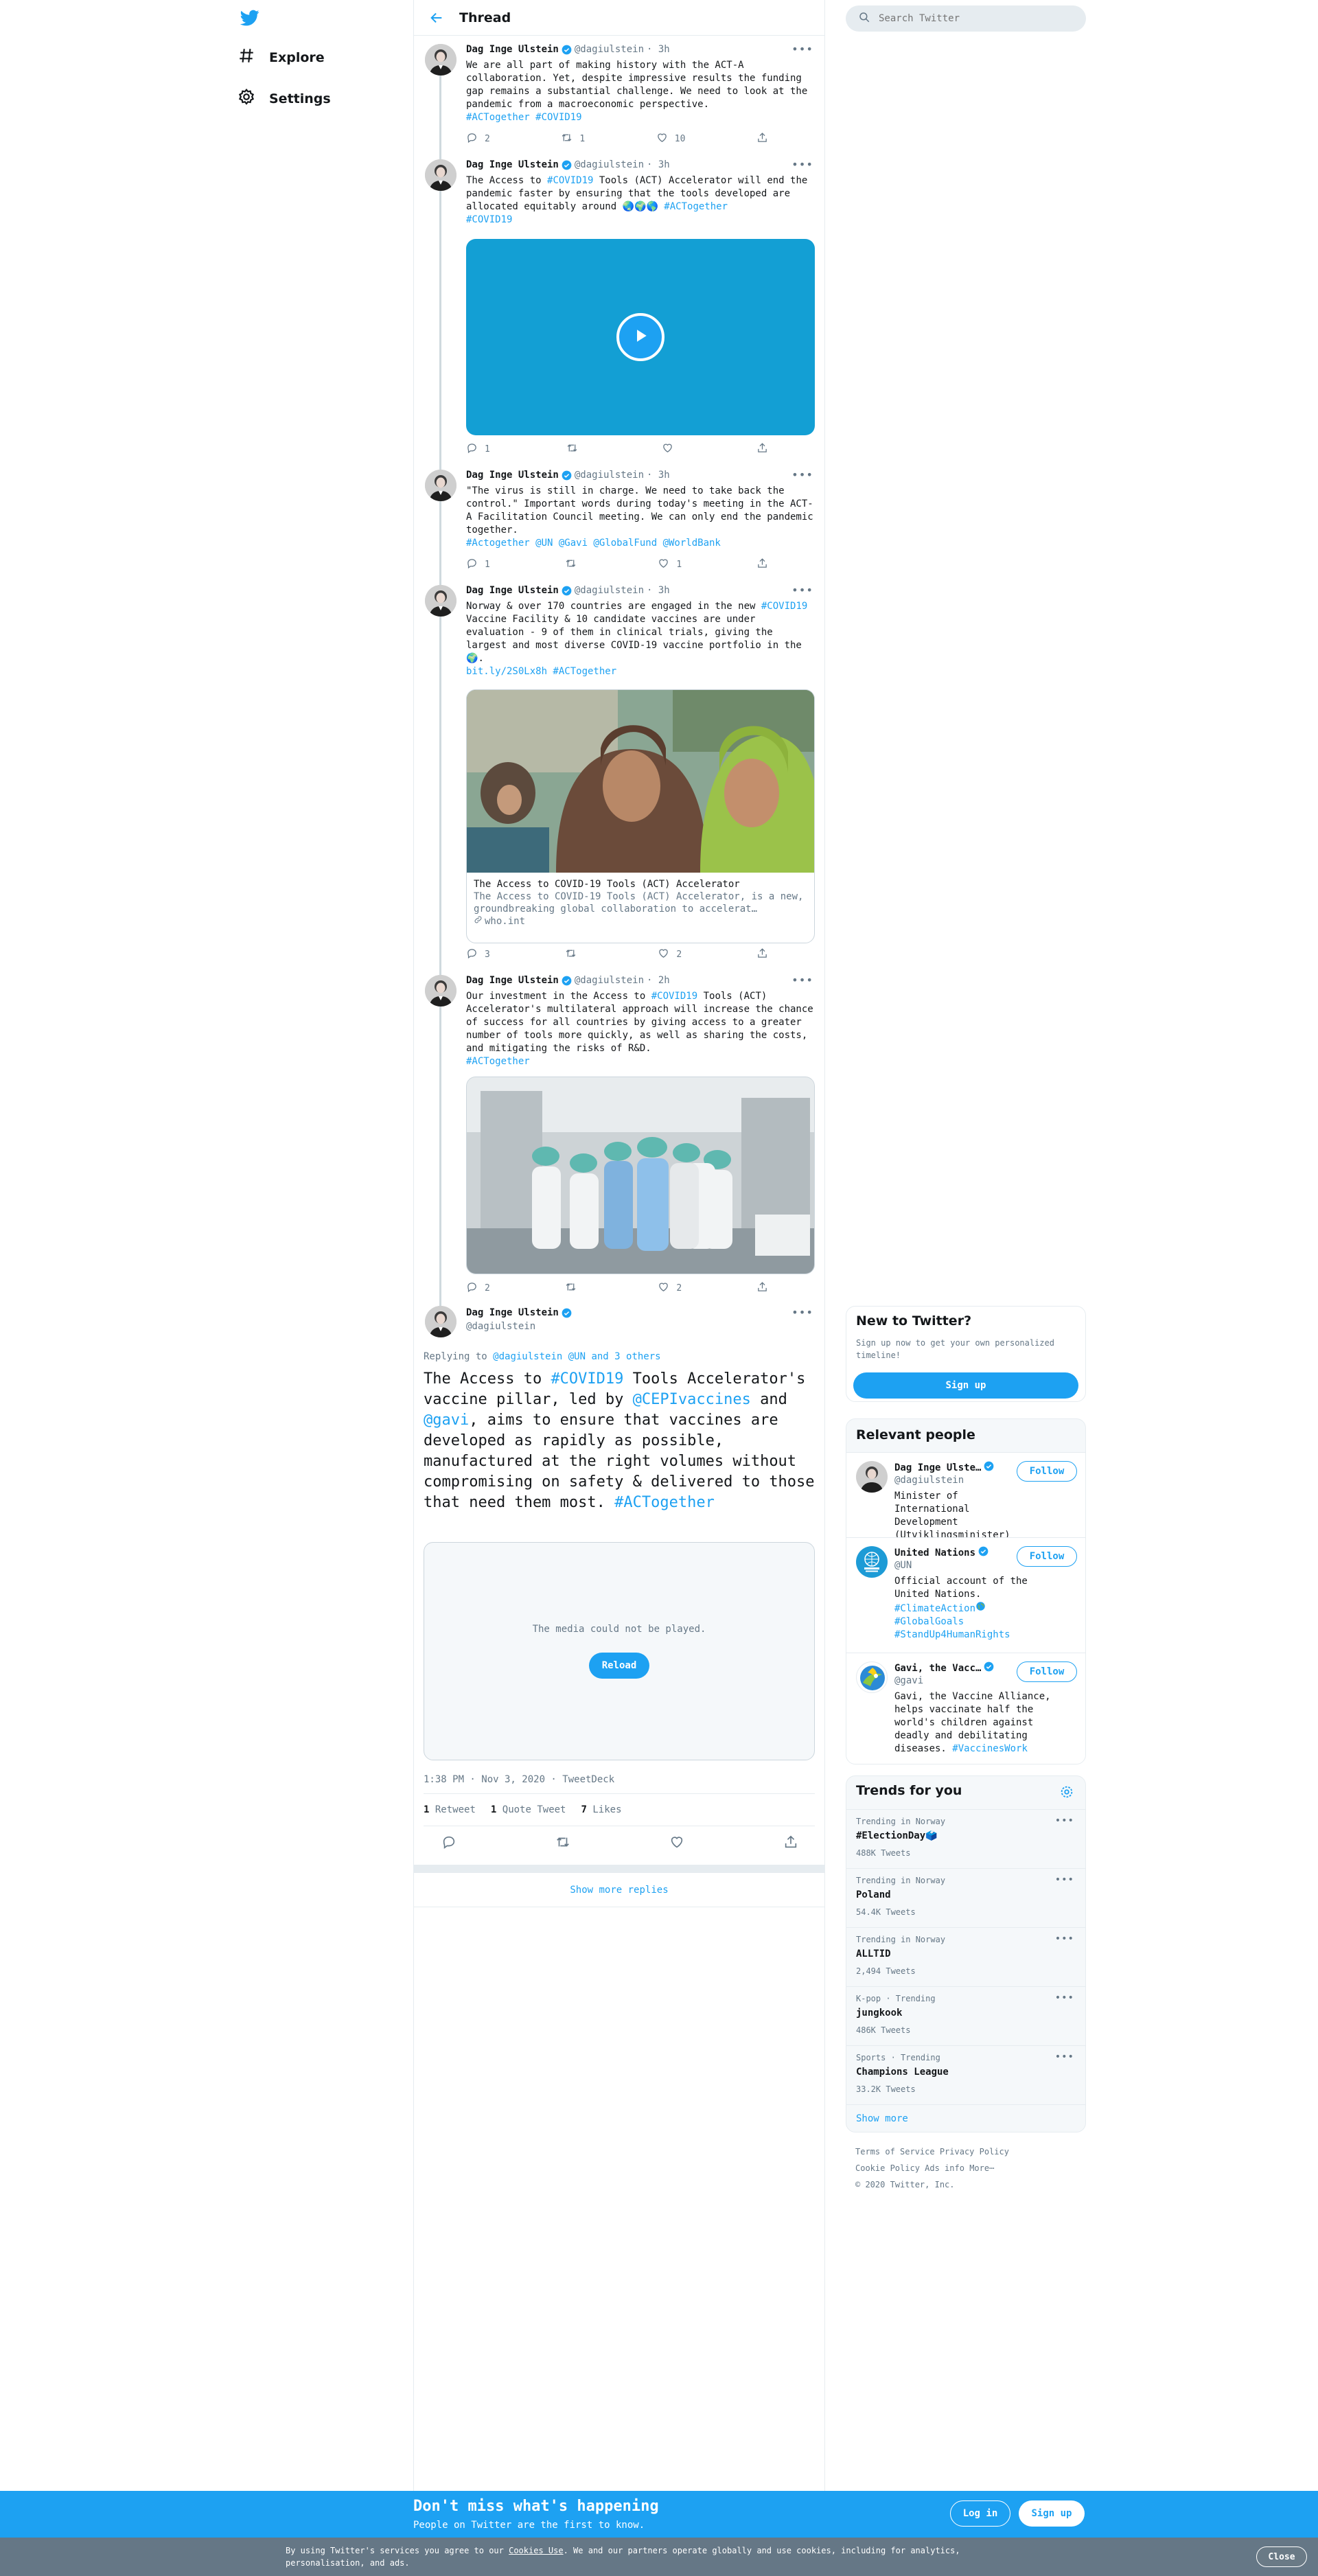 This screenshot has height=2576, width=1318. What do you see at coordinates (250, 17) in the screenshot?
I see `twitter-logo-icon` at bounding box center [250, 17].